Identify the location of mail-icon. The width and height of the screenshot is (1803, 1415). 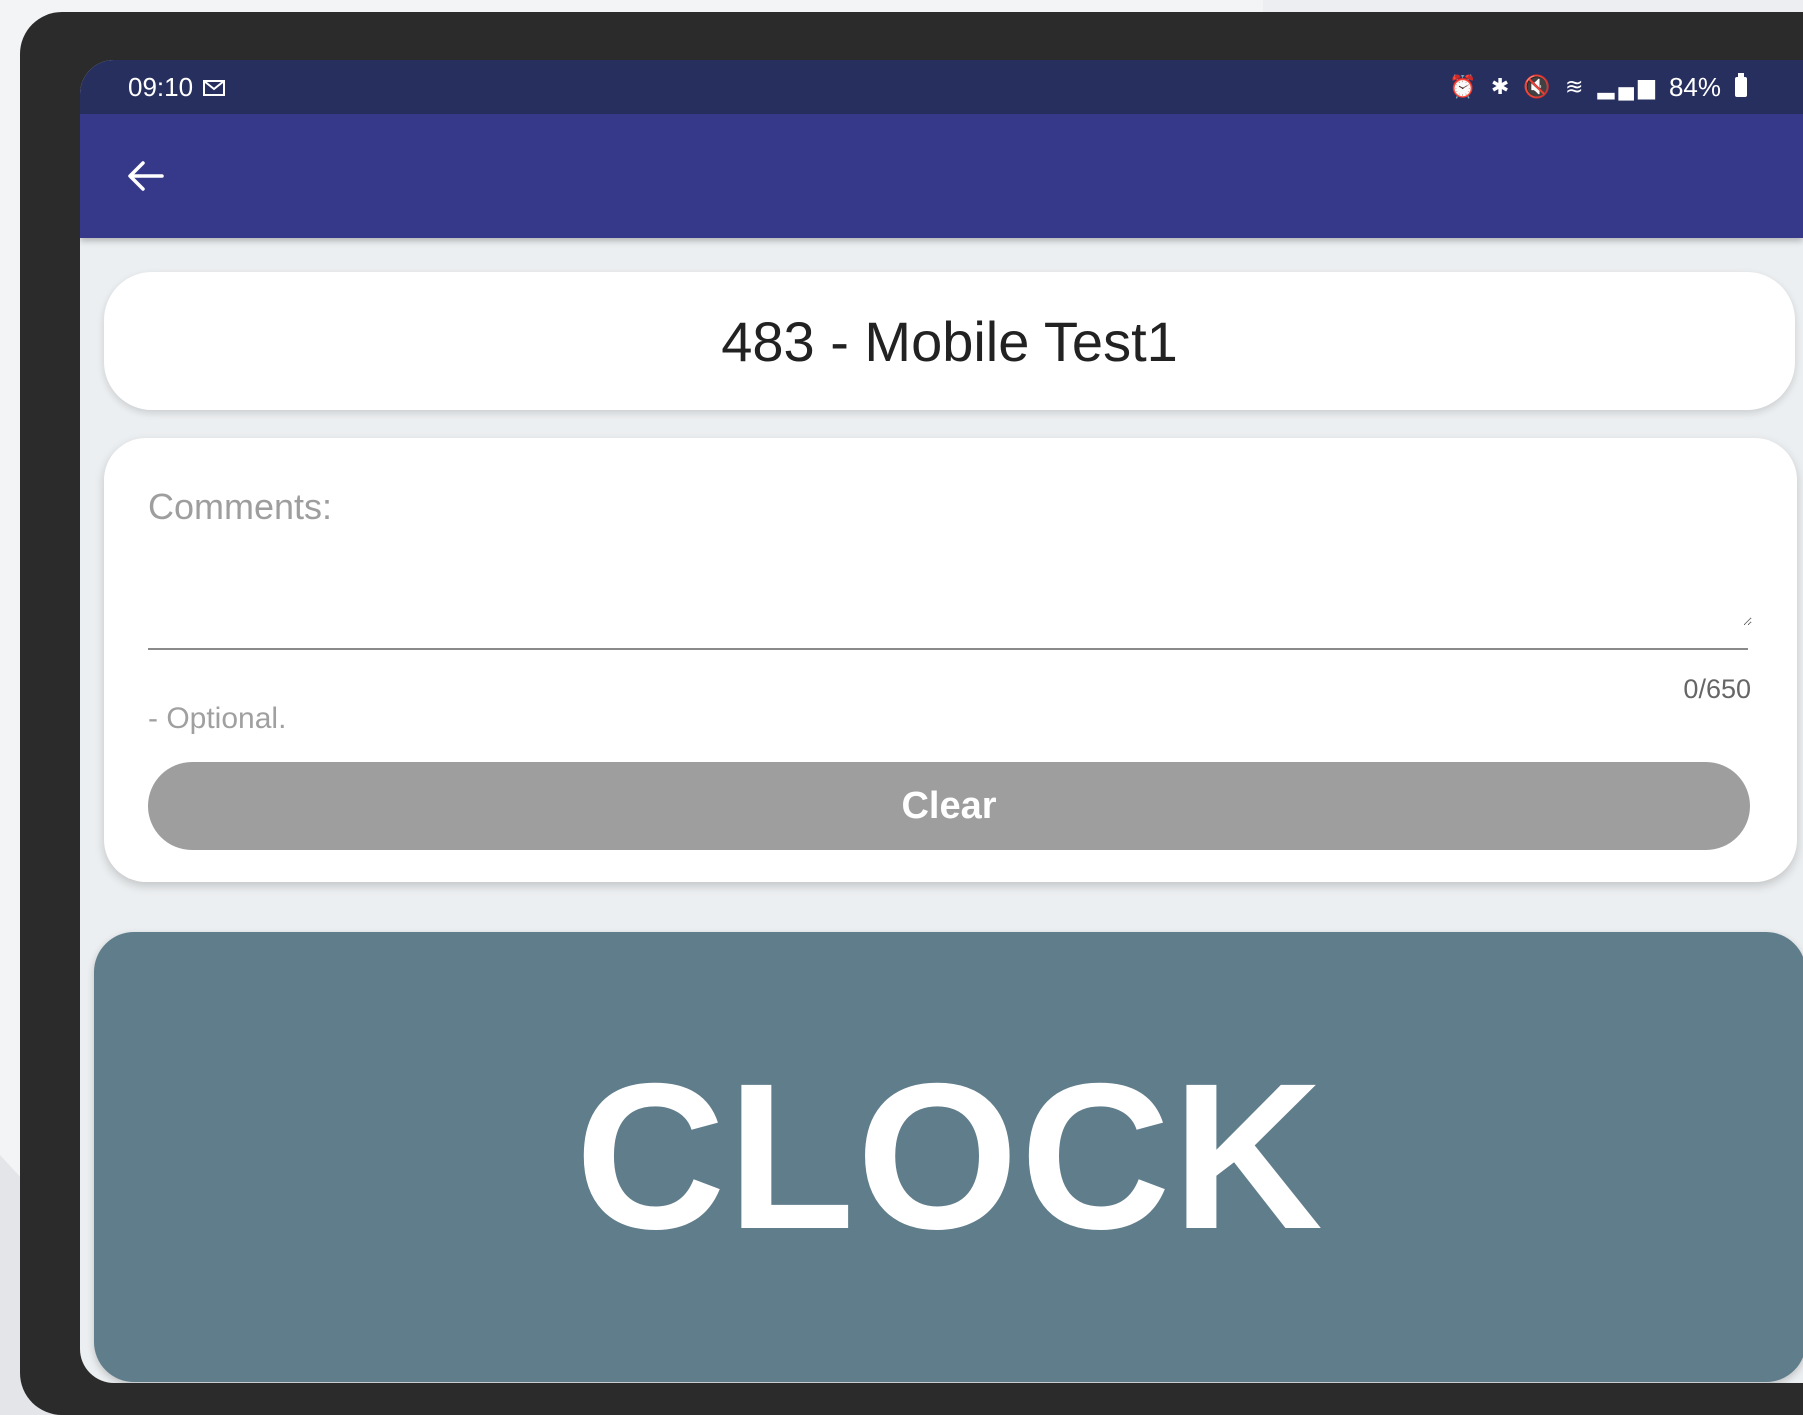
(214, 87).